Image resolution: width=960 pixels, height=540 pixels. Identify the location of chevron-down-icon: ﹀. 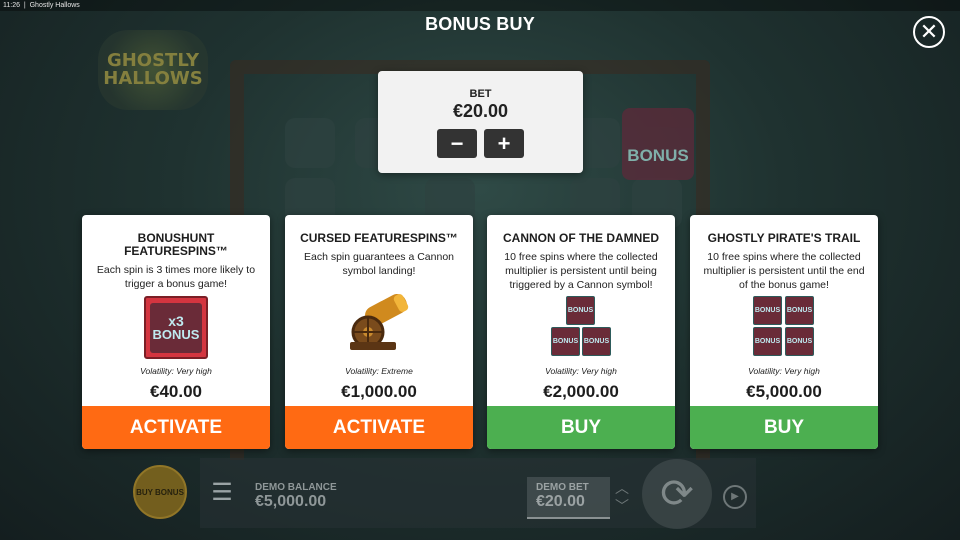
(622, 506).